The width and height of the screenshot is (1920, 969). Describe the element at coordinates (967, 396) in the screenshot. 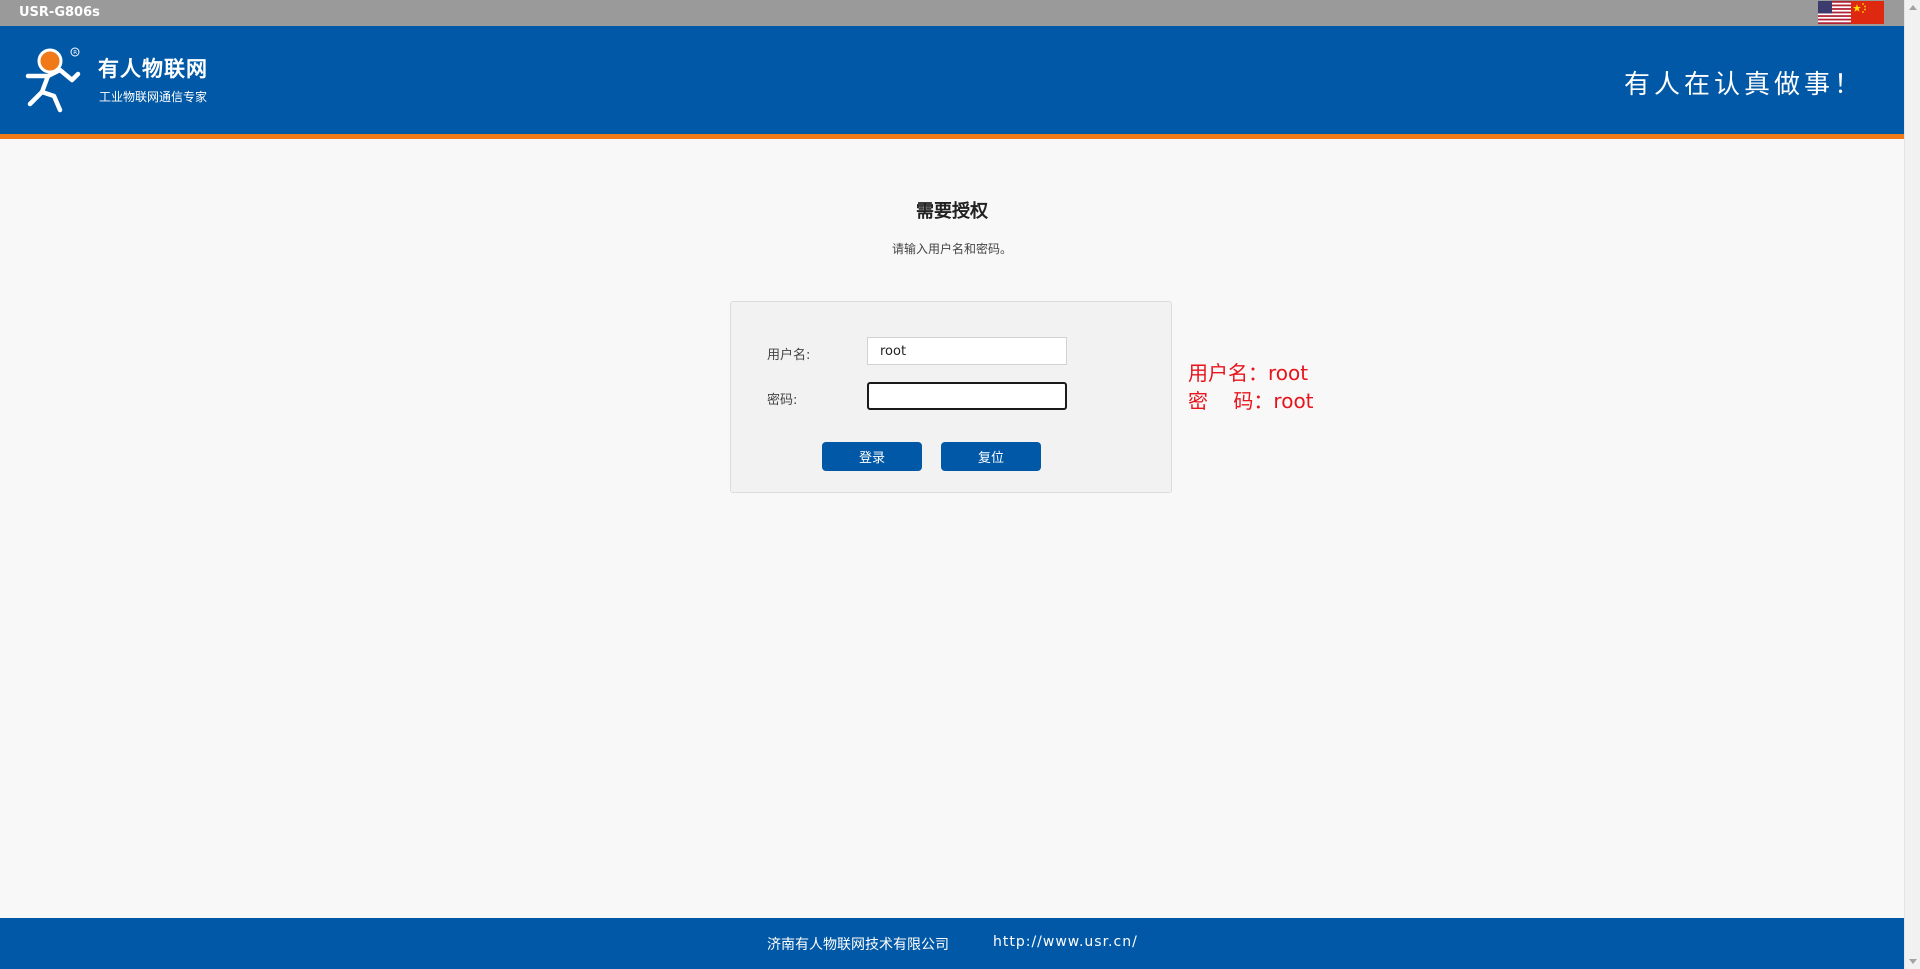

I see `password-field` at that location.